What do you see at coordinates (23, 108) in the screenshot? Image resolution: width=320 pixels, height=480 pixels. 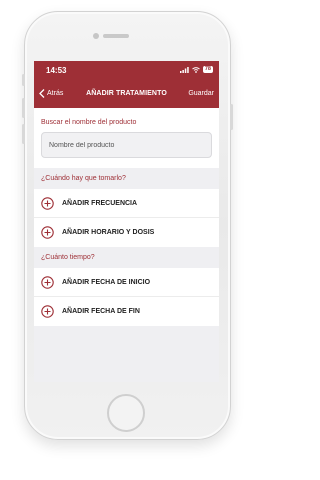 I see `volume-up-button` at bounding box center [23, 108].